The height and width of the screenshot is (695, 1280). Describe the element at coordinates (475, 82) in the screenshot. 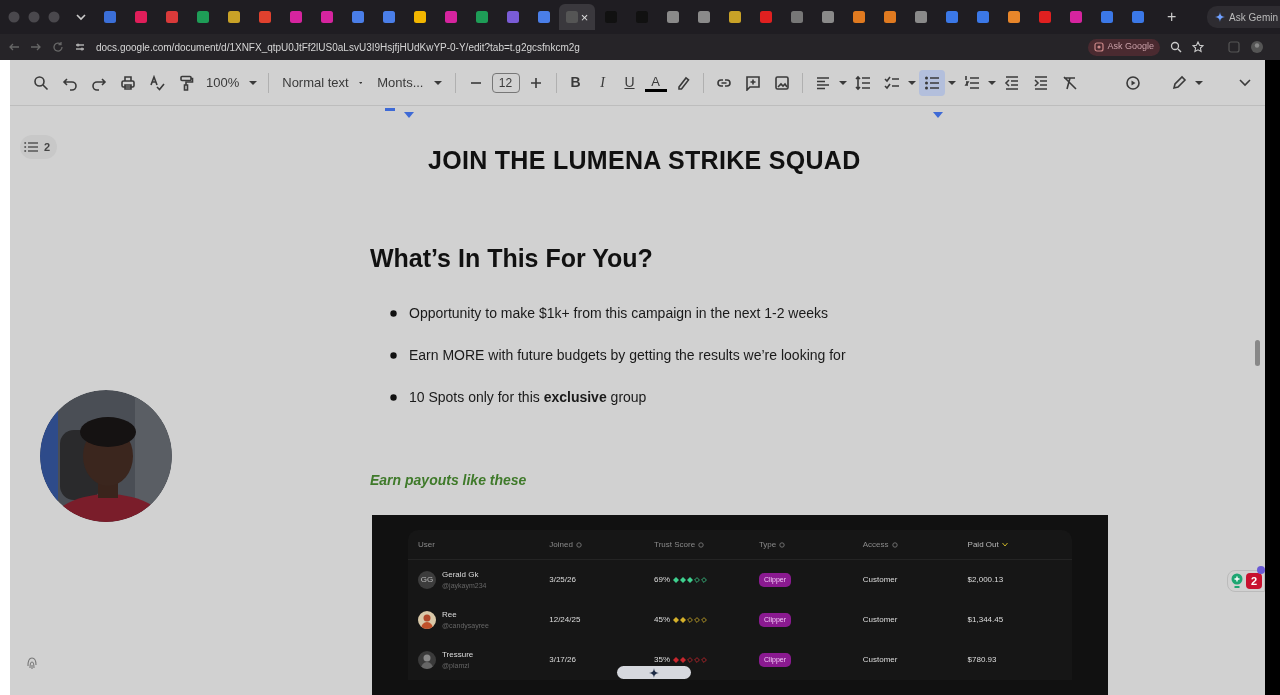

I see `minus-icon` at that location.